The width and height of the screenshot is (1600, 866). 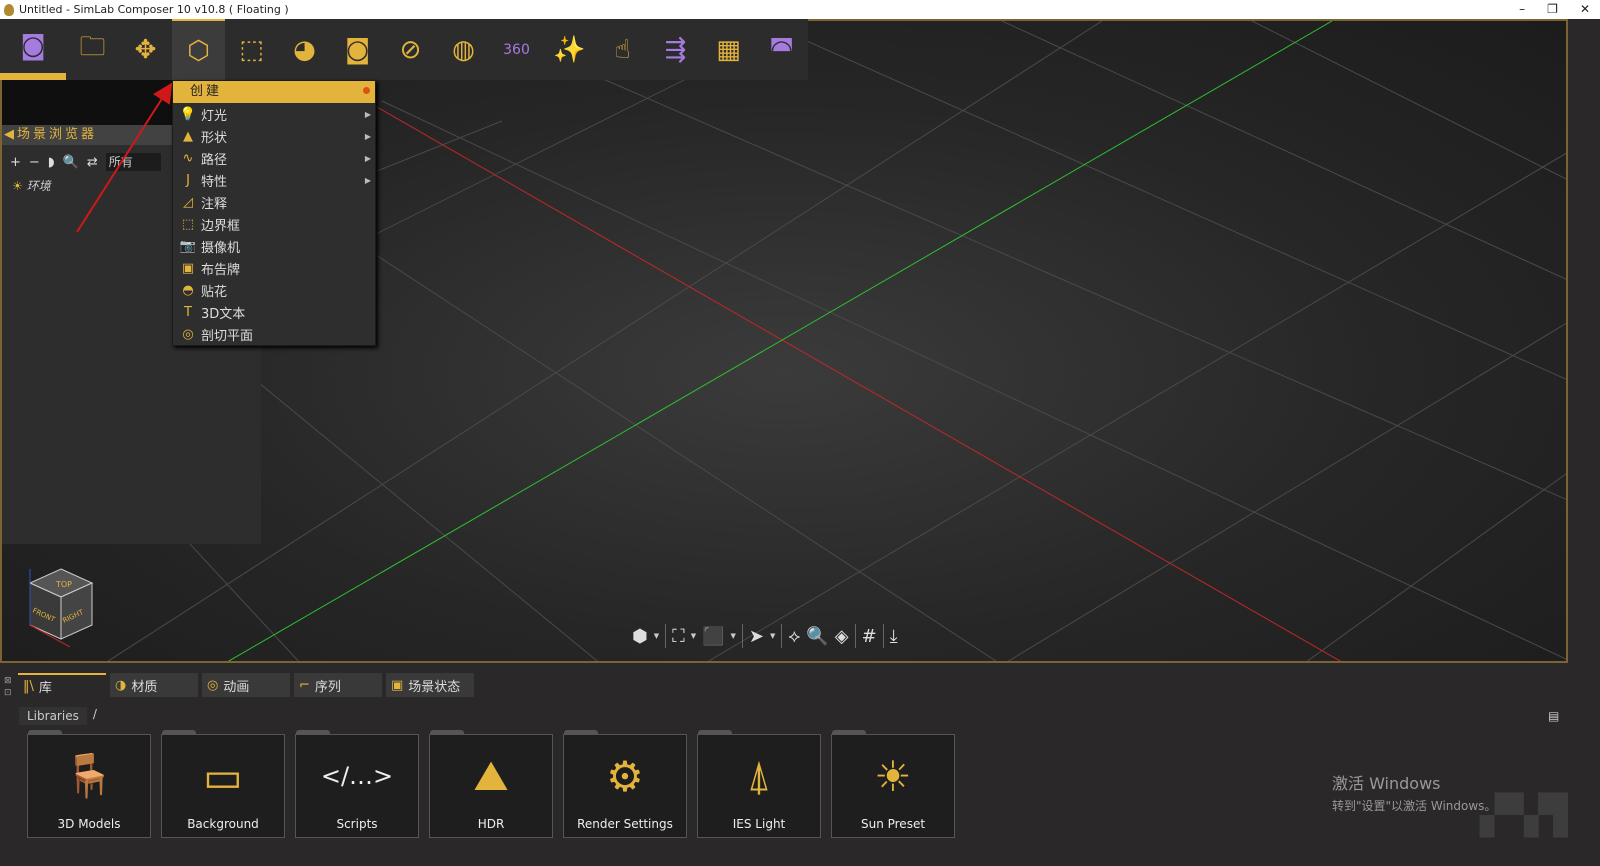 What do you see at coordinates (304, 685) in the screenshot?
I see `tab-icon: ⌐` at bounding box center [304, 685].